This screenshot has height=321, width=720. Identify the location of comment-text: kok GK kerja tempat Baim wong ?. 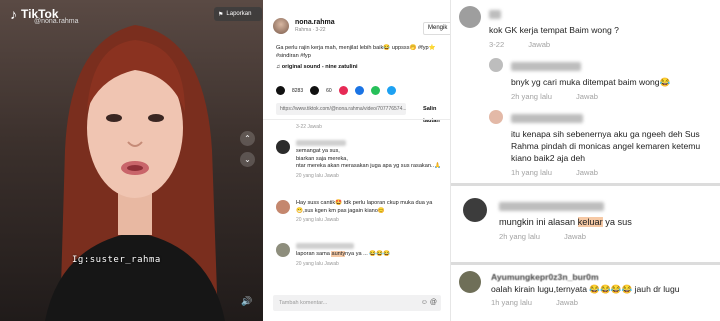
(554, 30).